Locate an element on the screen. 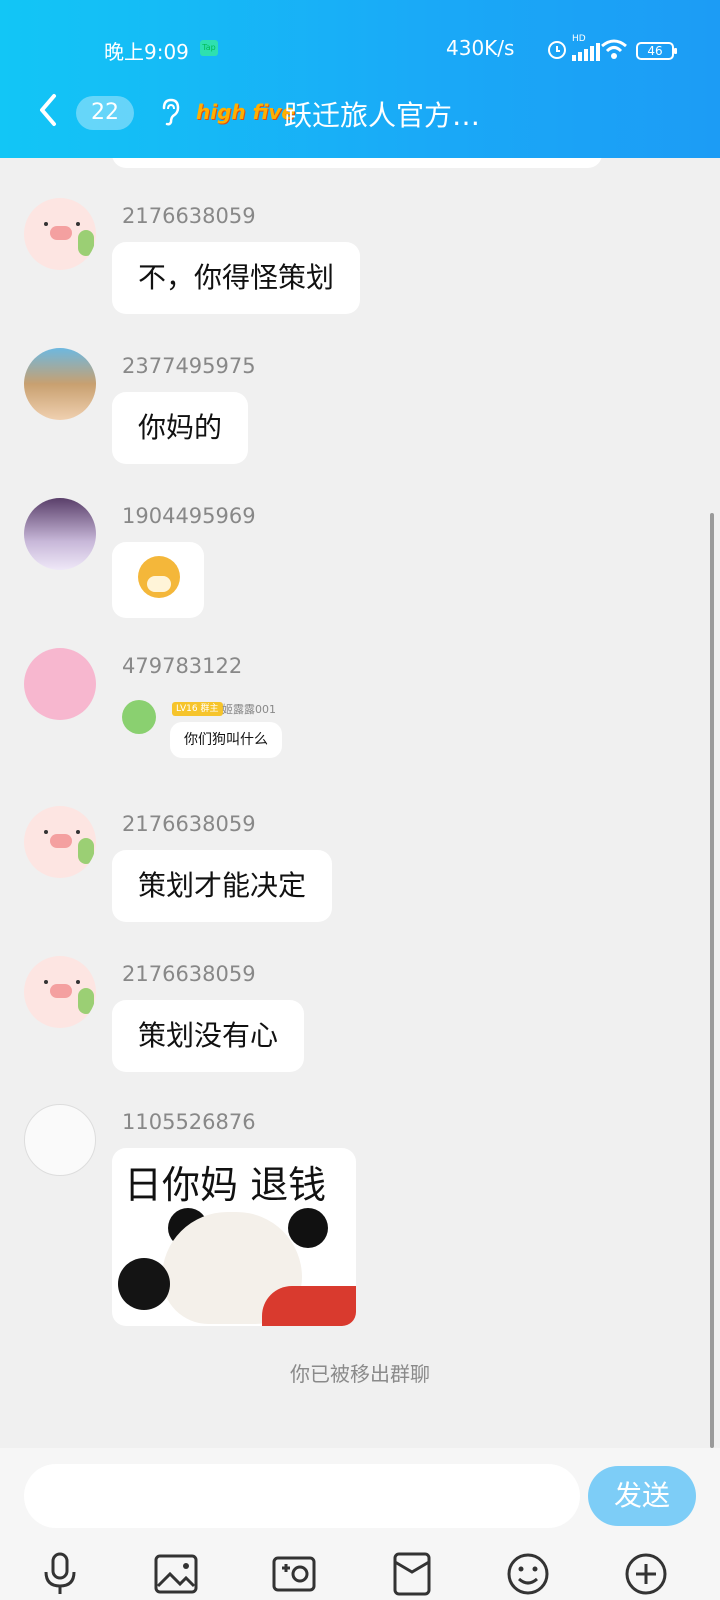  group-logo: high five is located at coordinates (245, 112).